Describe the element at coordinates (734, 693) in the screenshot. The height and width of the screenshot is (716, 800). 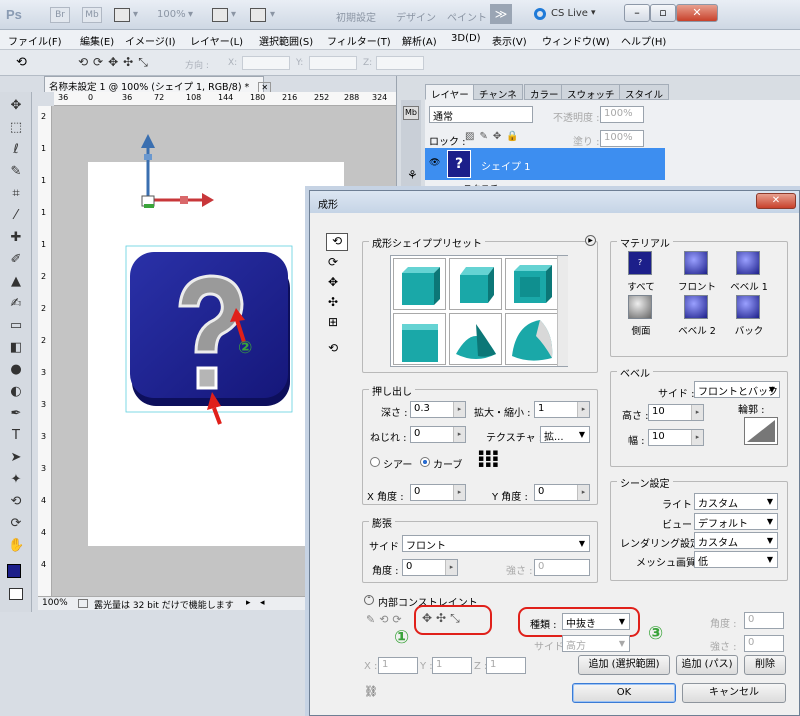
I see `cancel-button: キャンセル` at that location.